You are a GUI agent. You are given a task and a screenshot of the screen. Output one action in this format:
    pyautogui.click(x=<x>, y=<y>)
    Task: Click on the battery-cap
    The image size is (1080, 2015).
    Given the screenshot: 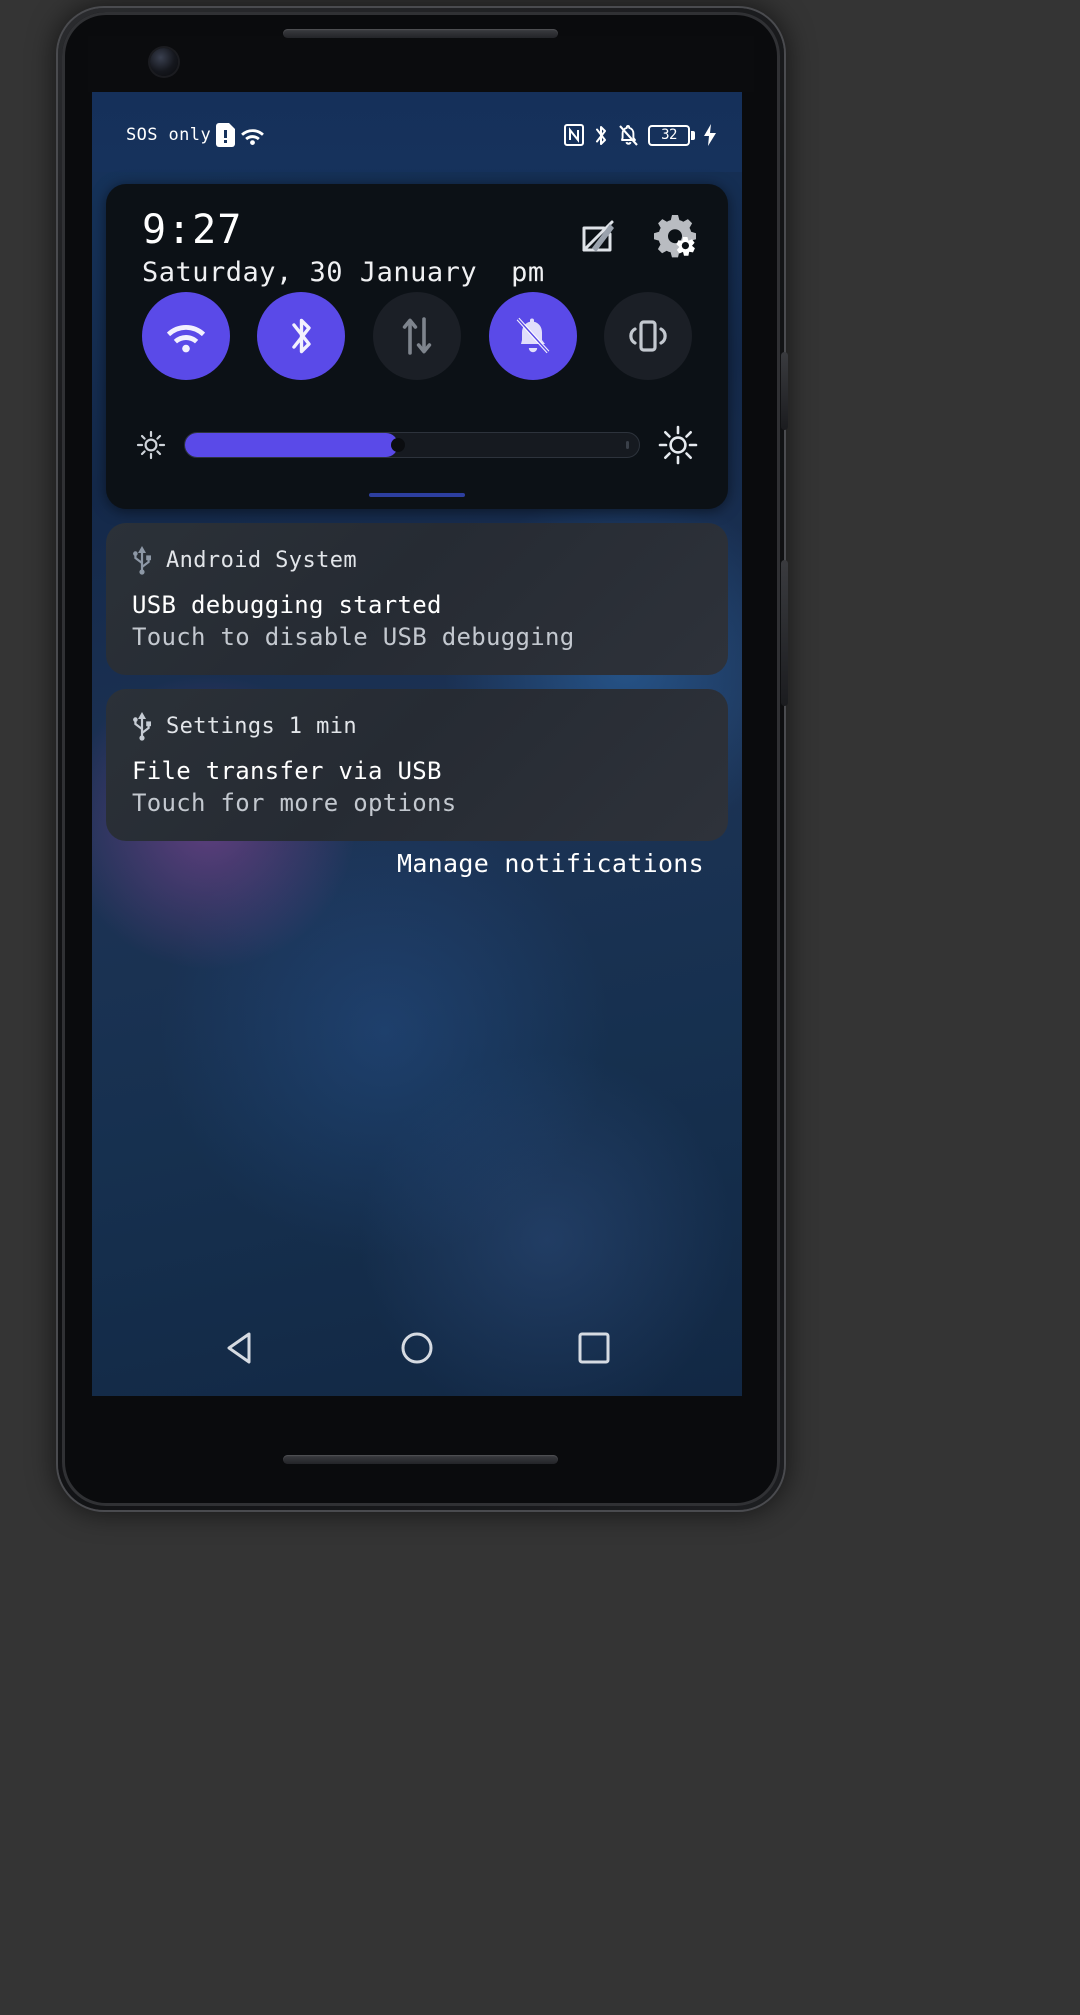 What is the action you would take?
    pyautogui.click(x=693, y=135)
    